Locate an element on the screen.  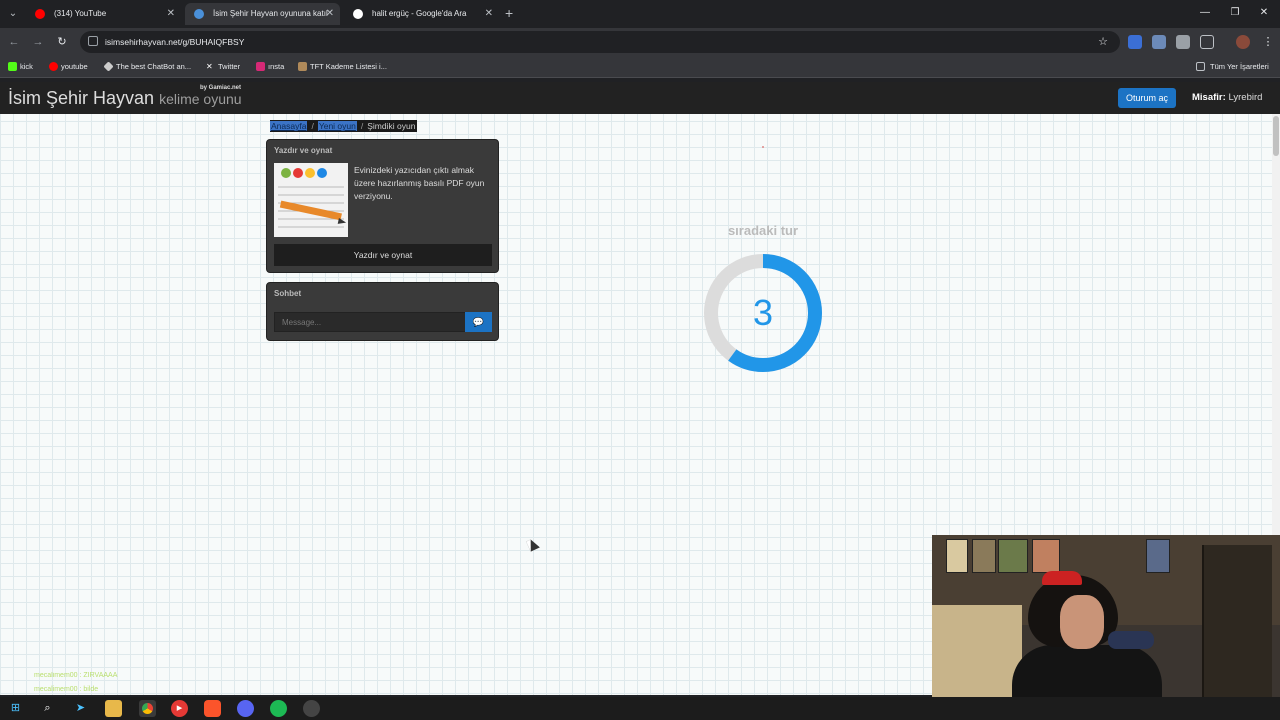
site-brand: İsim Şehir Hayvan kelime oyunu is located at coordinates (125, 98).